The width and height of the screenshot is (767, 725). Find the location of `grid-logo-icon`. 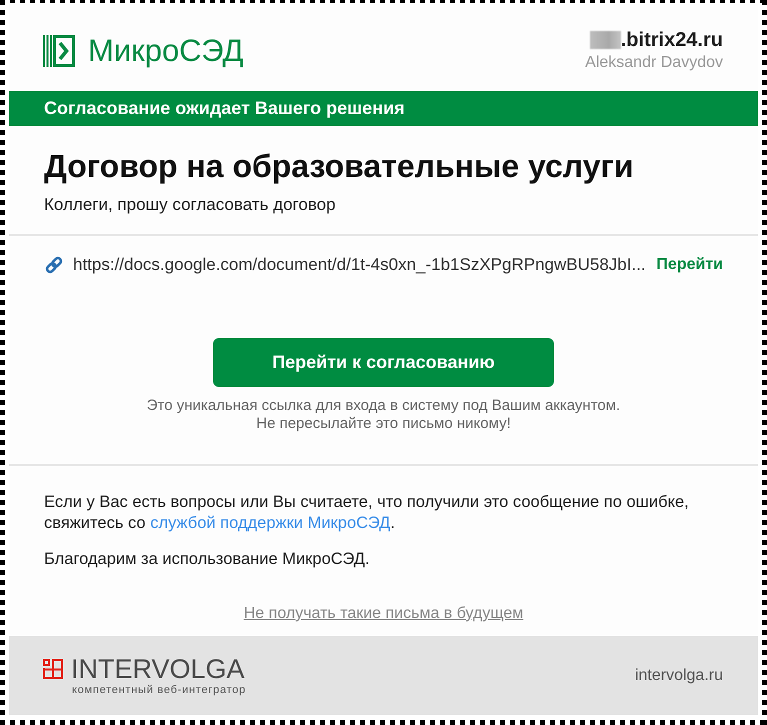

grid-logo-icon is located at coordinates (53, 669).